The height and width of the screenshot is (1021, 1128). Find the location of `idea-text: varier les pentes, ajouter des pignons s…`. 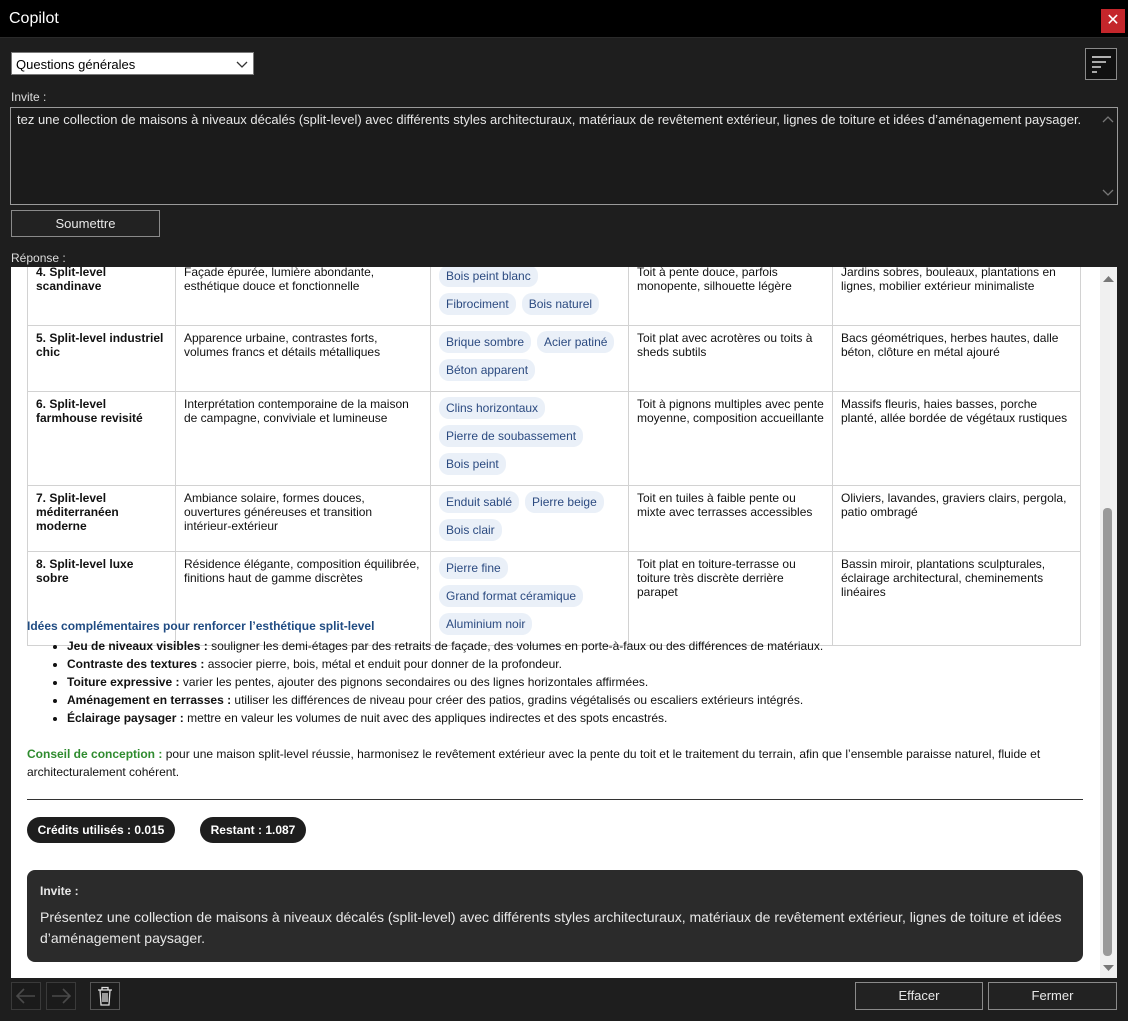

idea-text: varier les pentes, ajouter des pignons s… is located at coordinates (414, 682).